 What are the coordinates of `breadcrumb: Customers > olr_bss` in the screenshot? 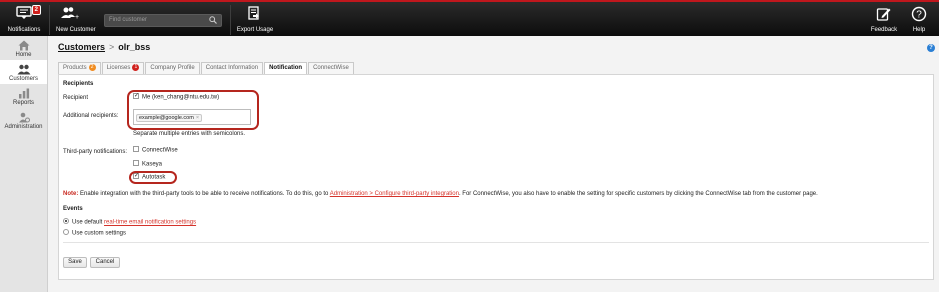 It's located at (104, 47).